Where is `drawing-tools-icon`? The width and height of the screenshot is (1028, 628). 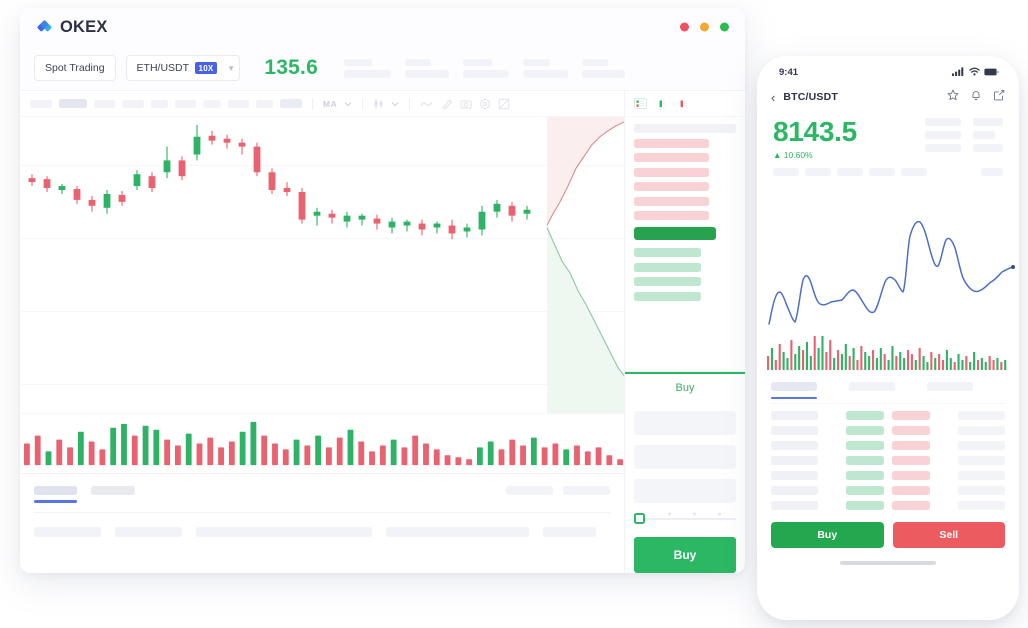
drawing-tools-icon is located at coordinates (447, 104).